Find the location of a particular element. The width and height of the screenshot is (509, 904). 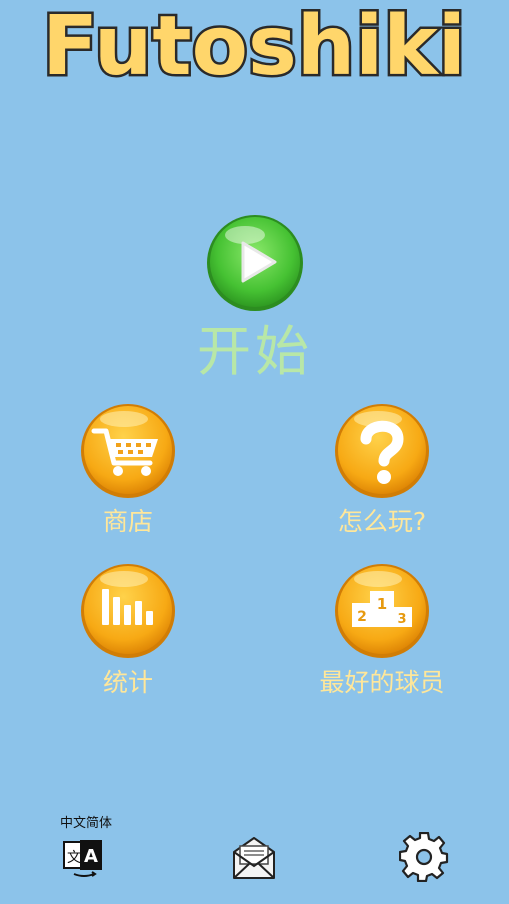

app-title: Futoshiki is located at coordinates (254, 46).